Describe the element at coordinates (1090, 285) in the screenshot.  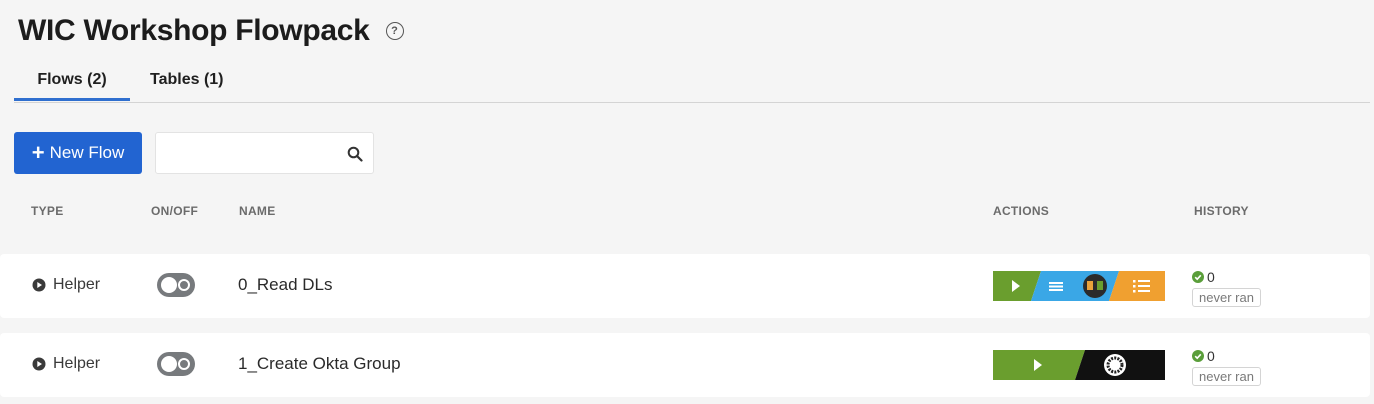
I see `connector-left-icon` at that location.